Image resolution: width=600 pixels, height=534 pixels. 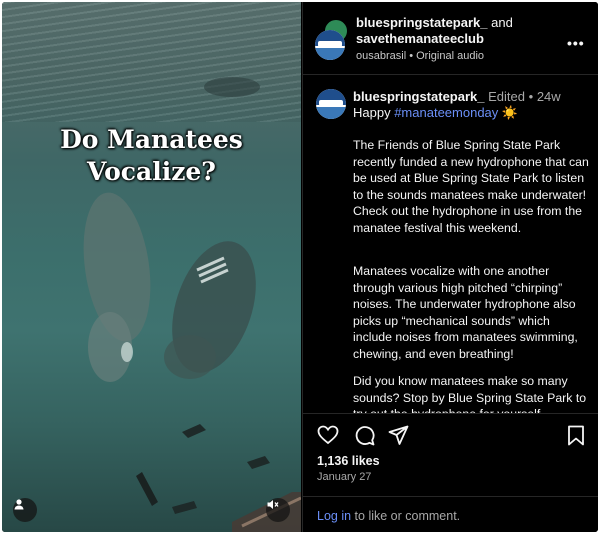 I want to click on post-username: bluespringstatepark_, so click(x=419, y=96).